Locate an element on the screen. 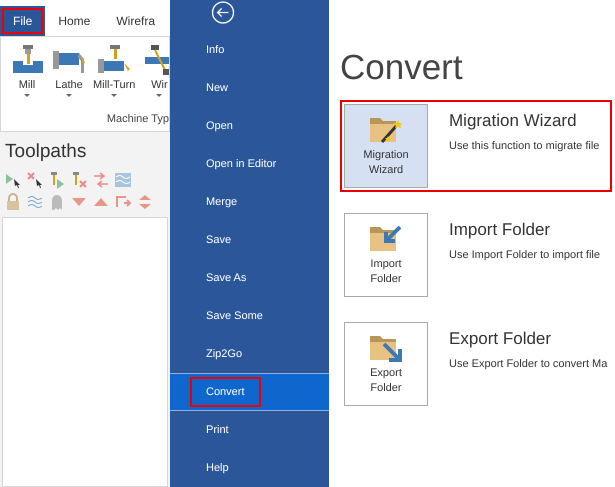 This screenshot has height=487, width=615. highlight-frame: Open is located at coordinates (212, 126).